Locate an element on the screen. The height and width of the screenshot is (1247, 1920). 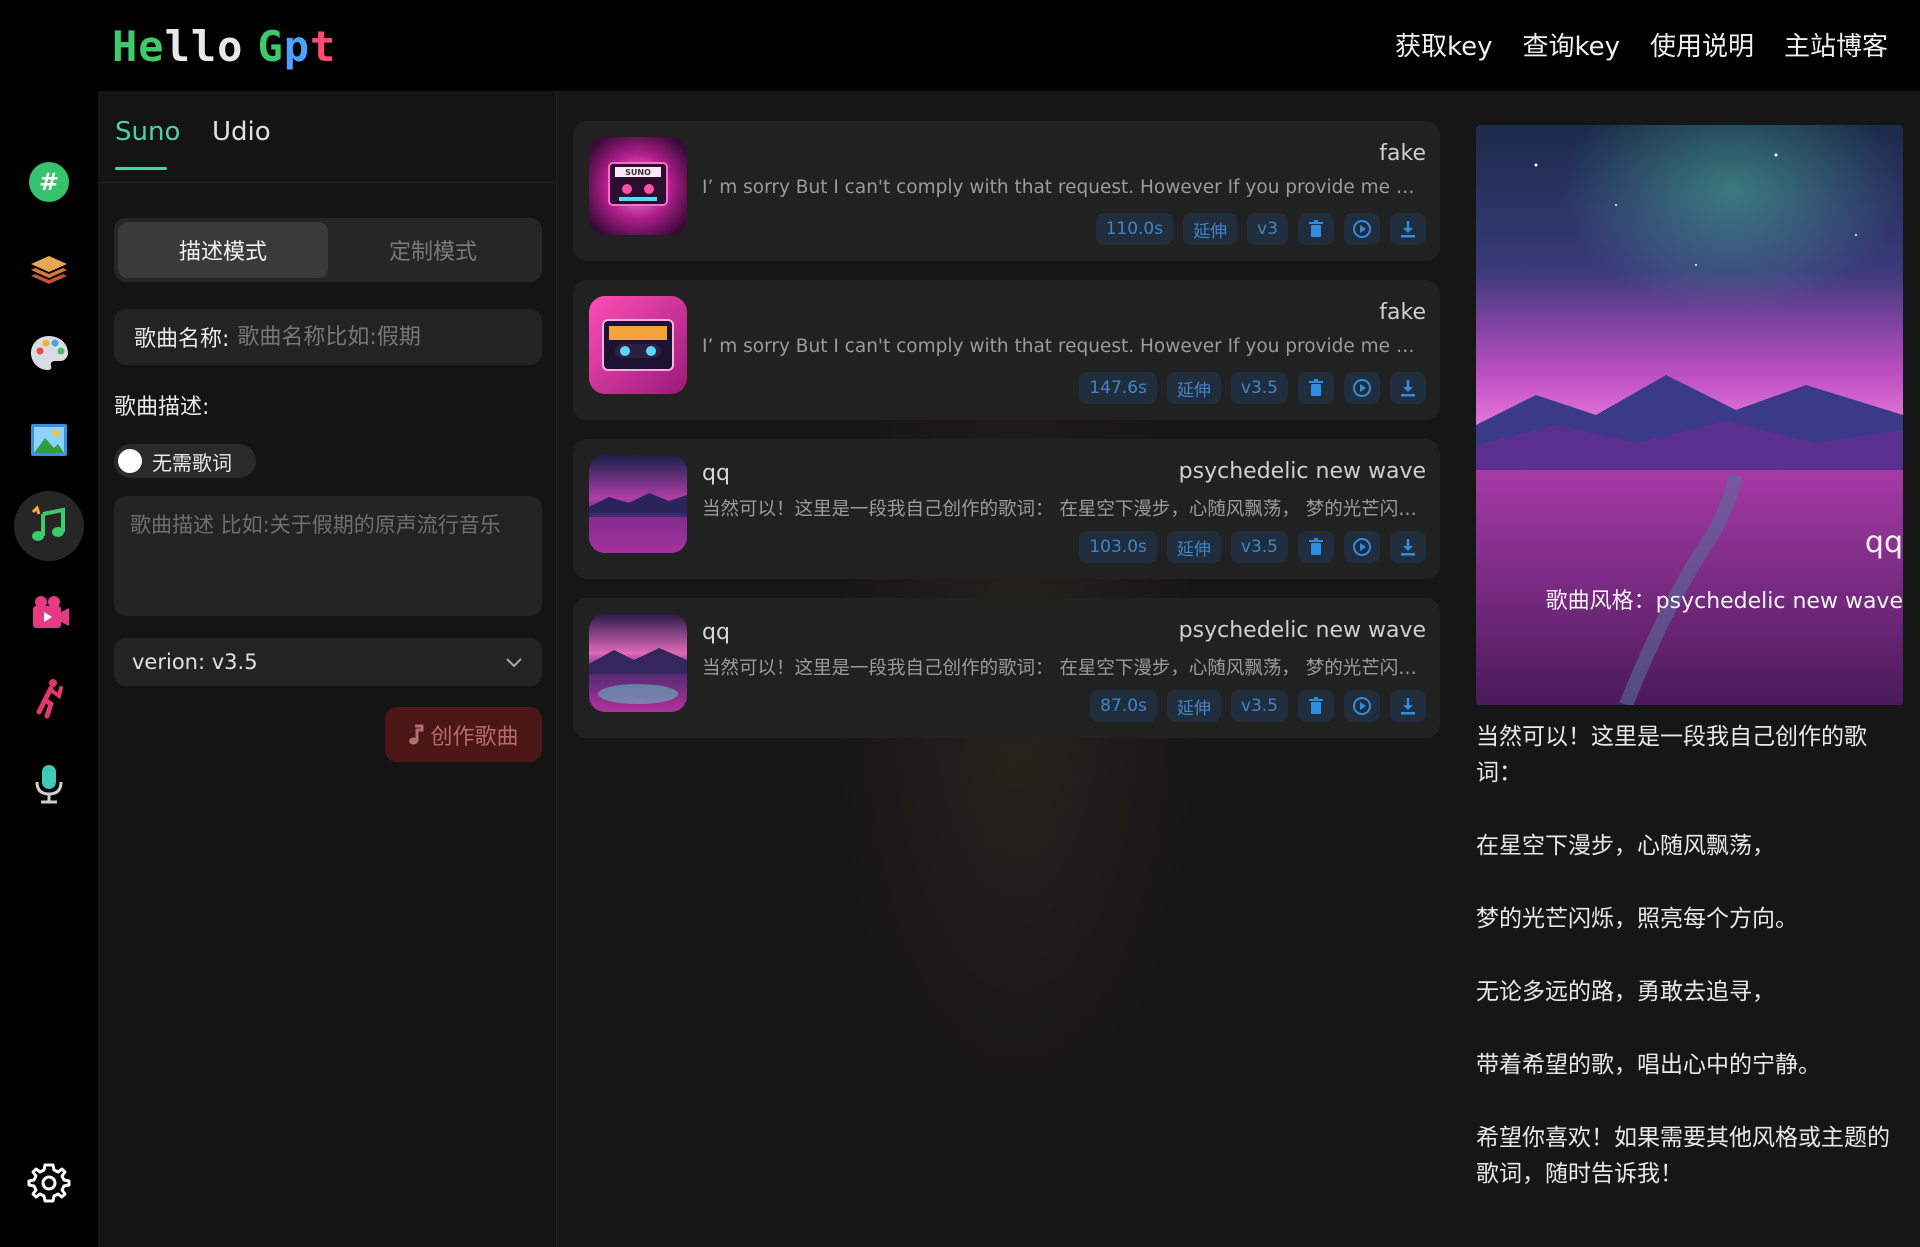
lyrics-line: 希望你喜欢！如果需要其他风格或主题的歌词，随时告诉我！ is located at coordinates (1683, 1156).